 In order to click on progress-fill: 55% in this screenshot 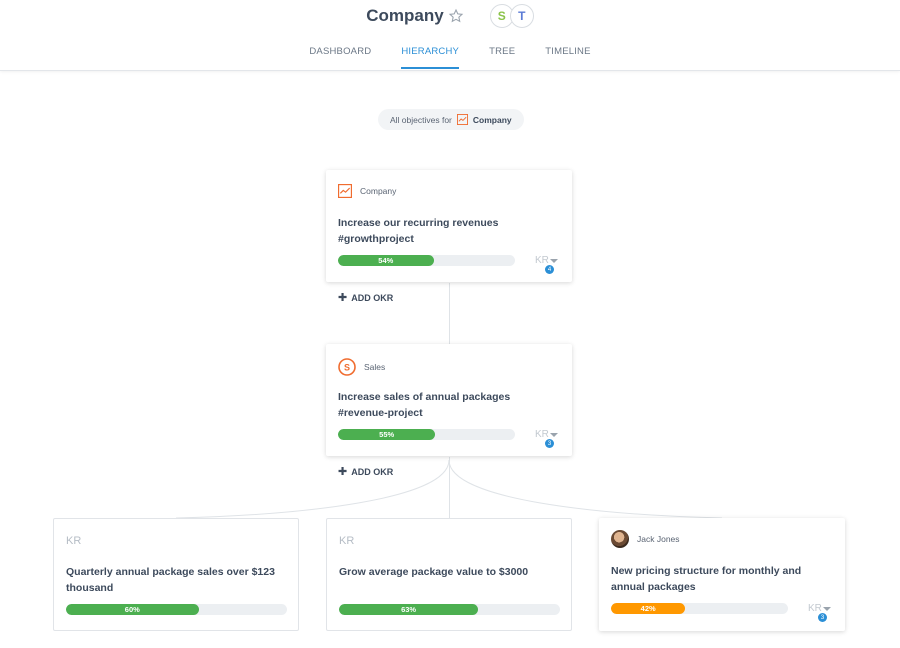, I will do `click(387, 434)`.